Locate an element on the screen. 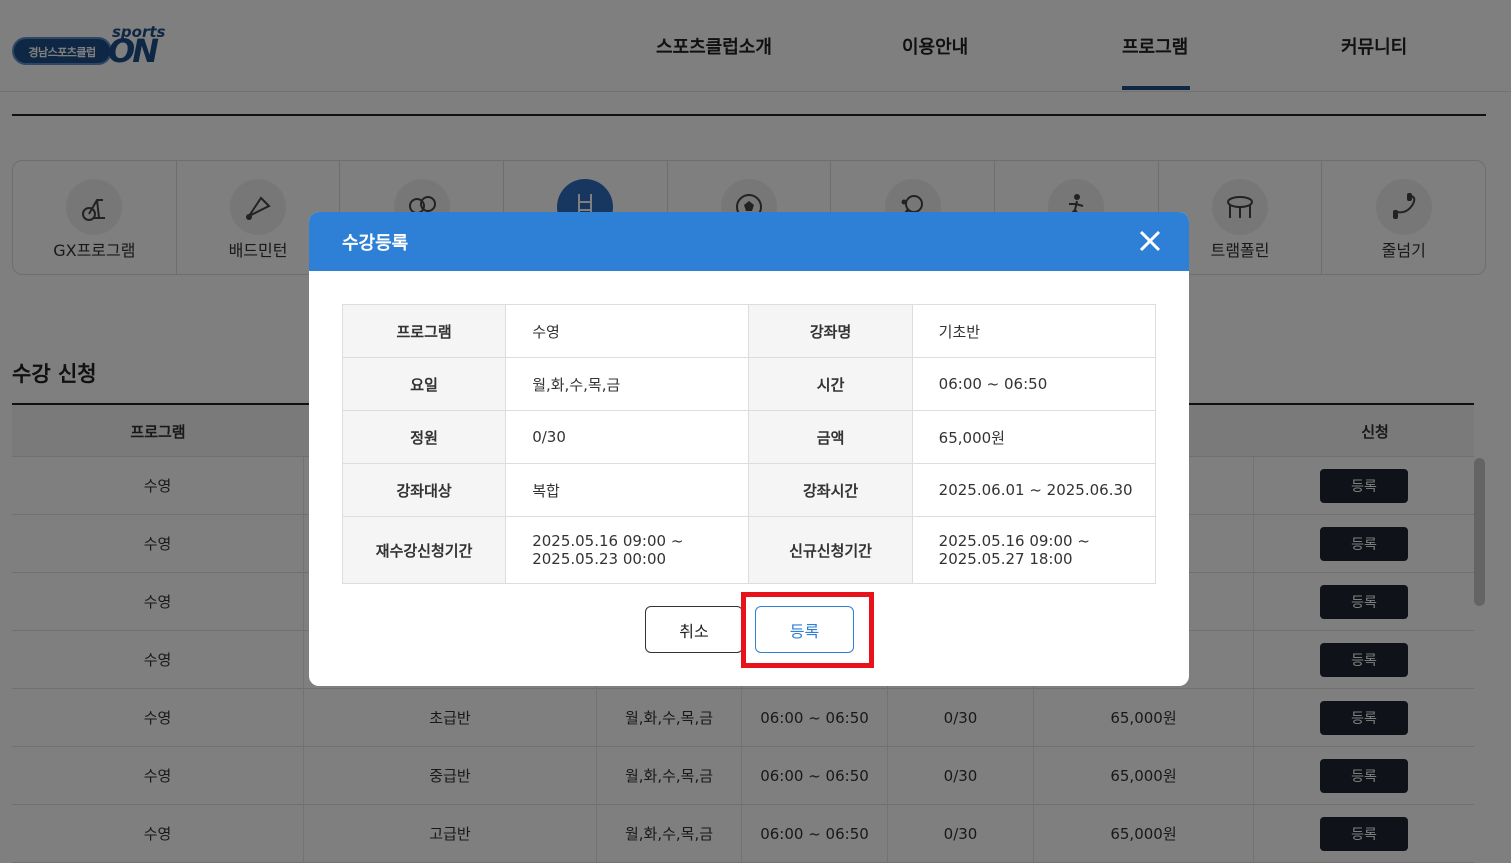 The height and width of the screenshot is (863, 1511). info-row: 요일 월,화,수,목,금 시간 06:00 ~ 06:50 is located at coordinates (749, 384).